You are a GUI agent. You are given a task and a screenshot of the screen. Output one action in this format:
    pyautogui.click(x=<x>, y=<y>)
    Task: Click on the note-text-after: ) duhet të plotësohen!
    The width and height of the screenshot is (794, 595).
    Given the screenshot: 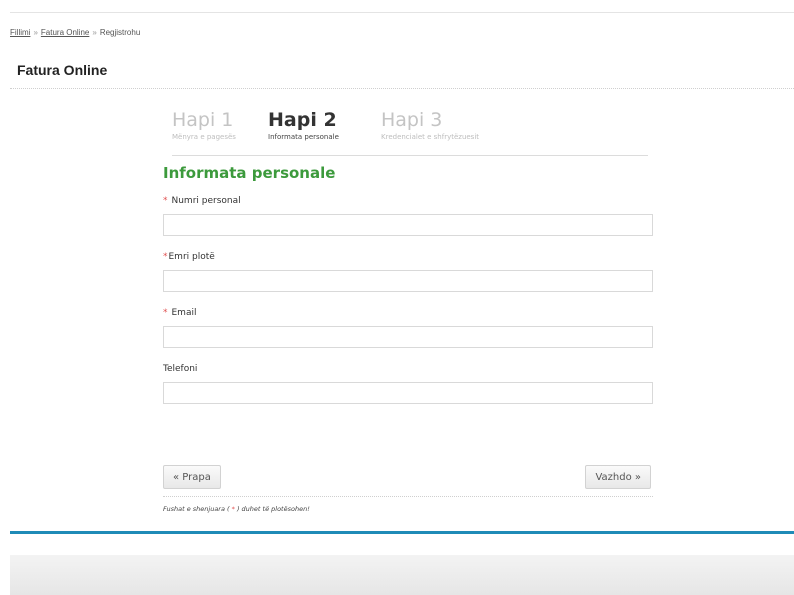 What is the action you would take?
    pyautogui.click(x=272, y=509)
    